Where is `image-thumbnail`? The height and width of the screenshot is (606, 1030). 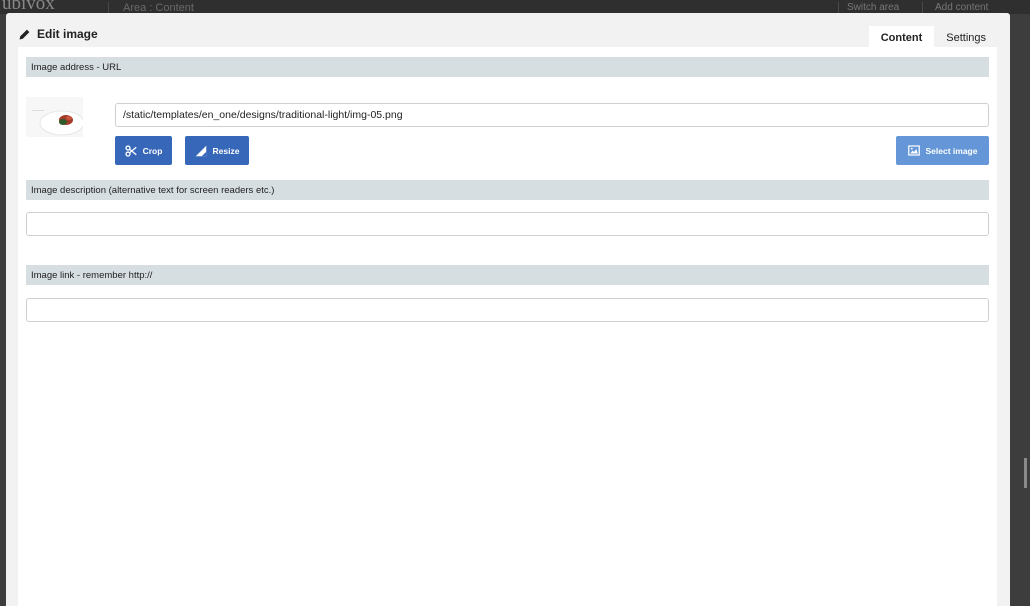 image-thumbnail is located at coordinates (54, 117).